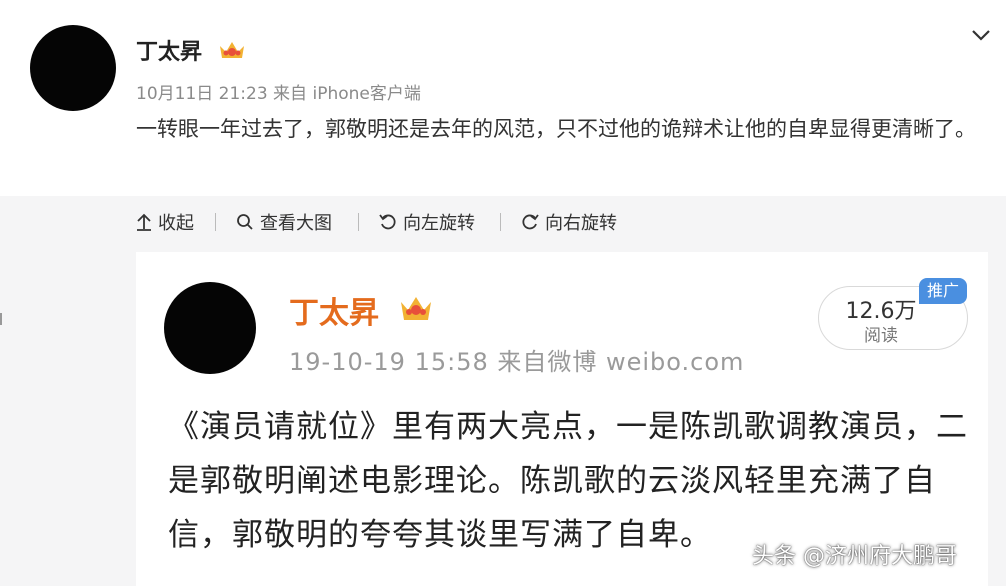 The image size is (1006, 586). I want to click on view-large-label: 查看大图, so click(296, 223).